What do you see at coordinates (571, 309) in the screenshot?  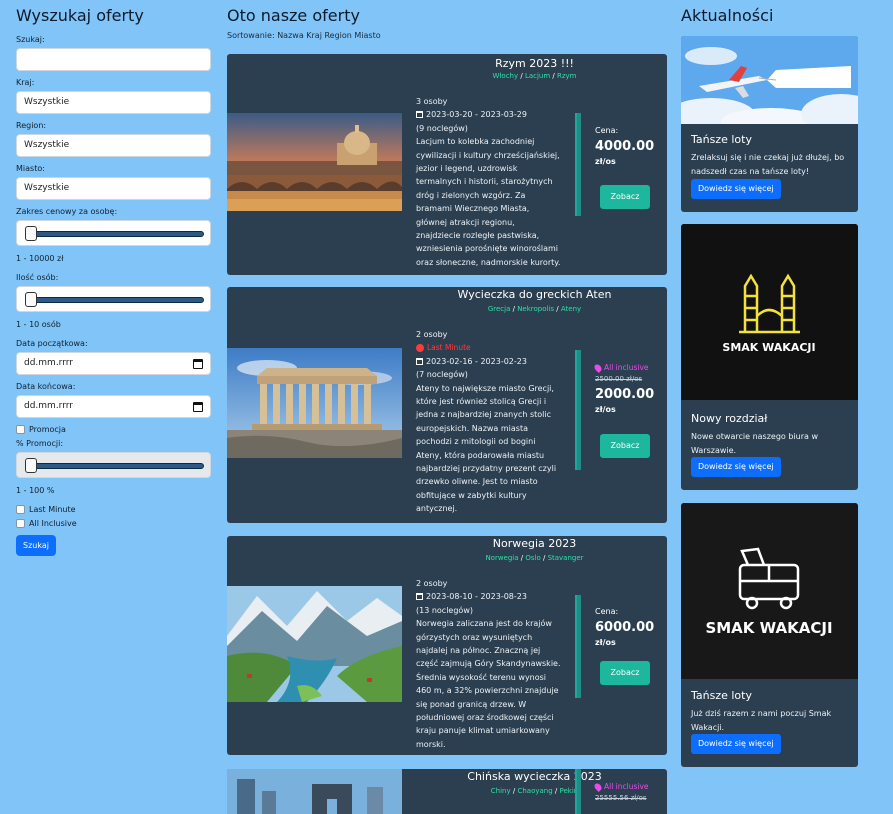 I see `offer-city-link: Ateny` at bounding box center [571, 309].